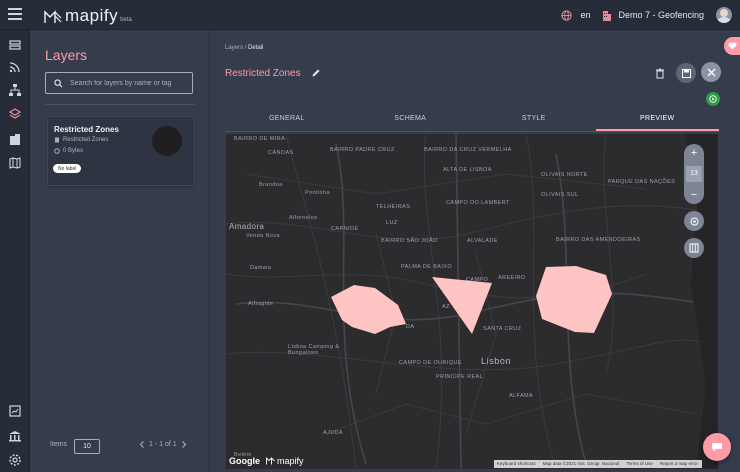 The image size is (740, 472). I want to click on run-button, so click(713, 99).